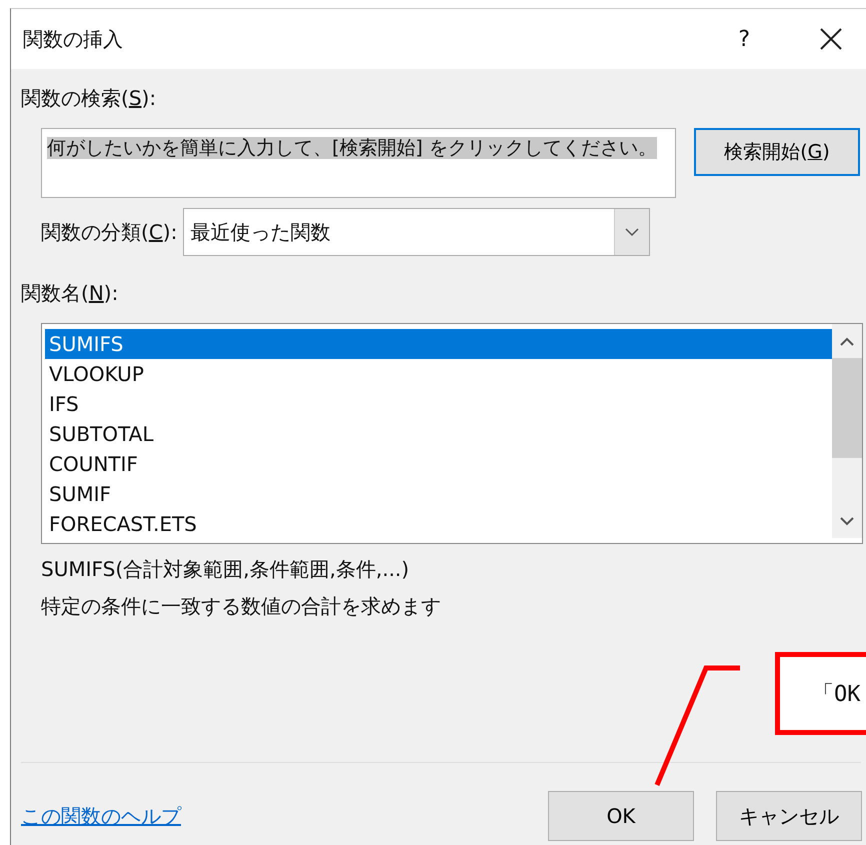 This screenshot has height=845, width=866. What do you see at coordinates (438, 464) in the screenshot?
I see `function-item: COUNTIF` at bounding box center [438, 464].